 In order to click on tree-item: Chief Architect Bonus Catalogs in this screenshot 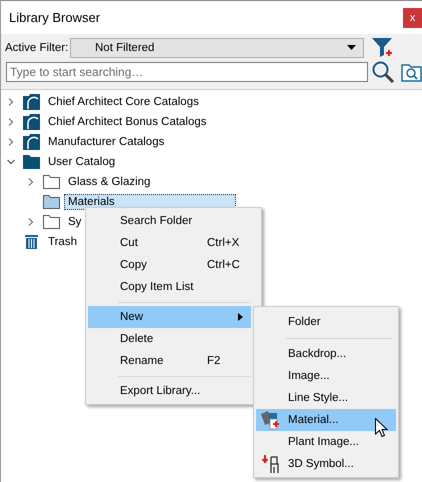, I will do `click(127, 122)`.